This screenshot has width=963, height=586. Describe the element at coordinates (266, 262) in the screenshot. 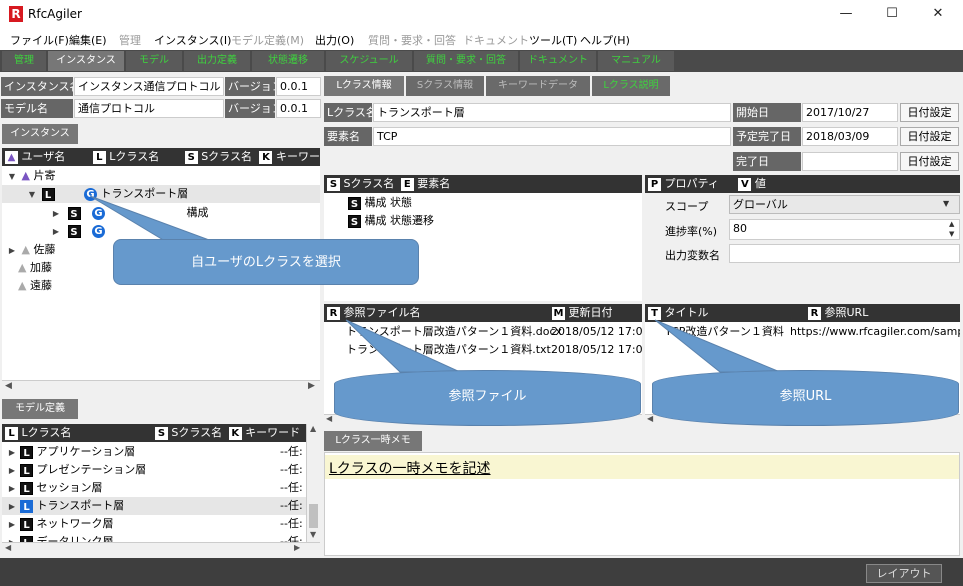

I see `callout-select-lclass: 自ユーザのLクラスを選択` at that location.